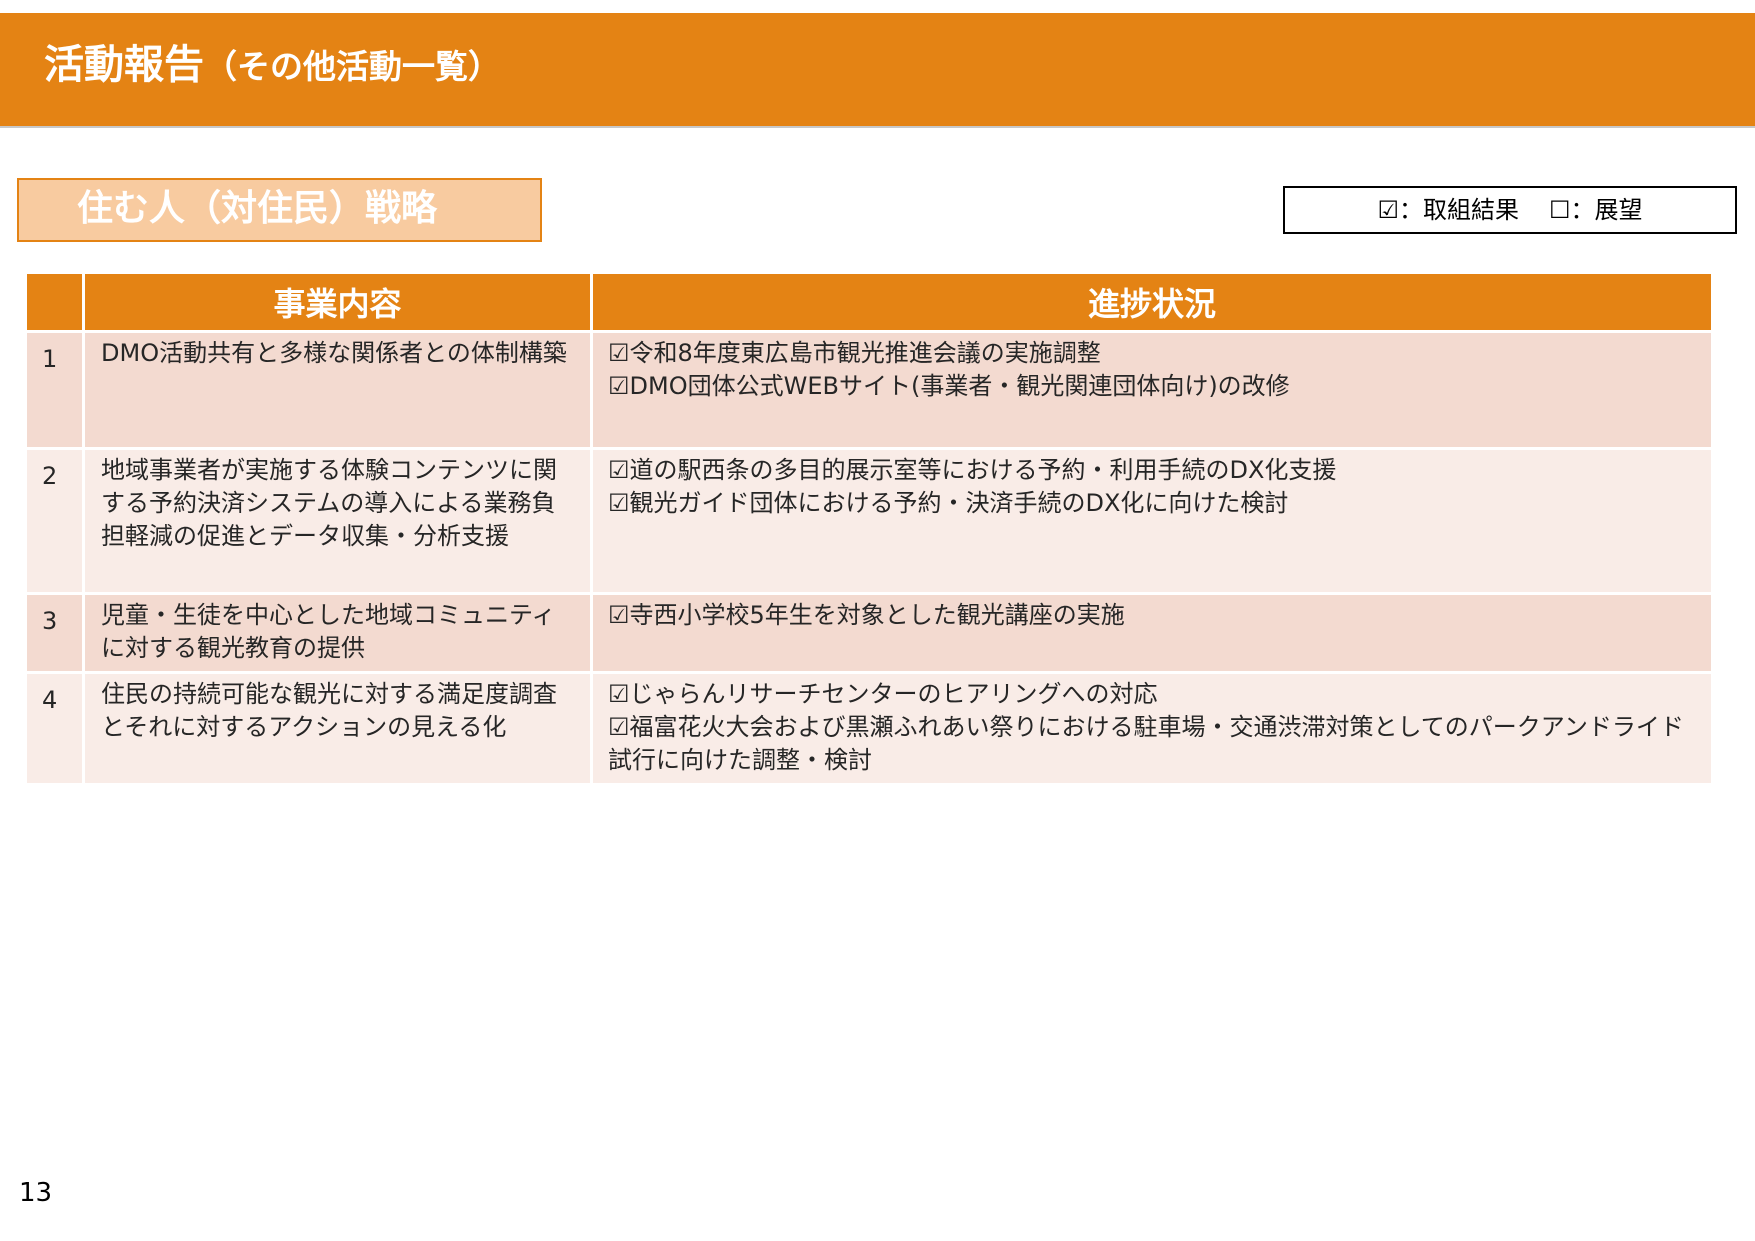 This screenshot has height=1241, width=1755. I want to click on column-header-content: 事業内容, so click(337, 302).